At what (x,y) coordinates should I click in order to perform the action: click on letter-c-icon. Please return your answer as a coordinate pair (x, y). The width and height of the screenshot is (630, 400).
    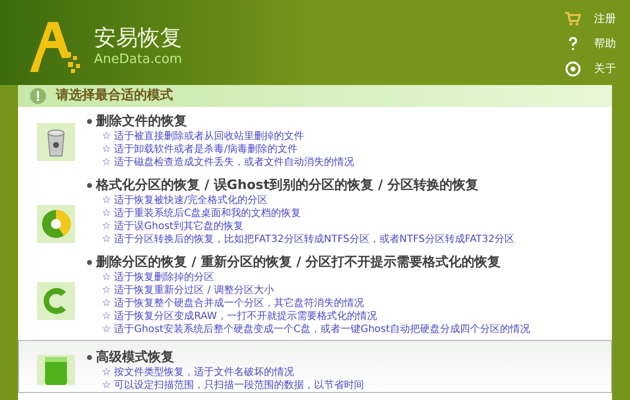
    Looking at the image, I should click on (56, 301).